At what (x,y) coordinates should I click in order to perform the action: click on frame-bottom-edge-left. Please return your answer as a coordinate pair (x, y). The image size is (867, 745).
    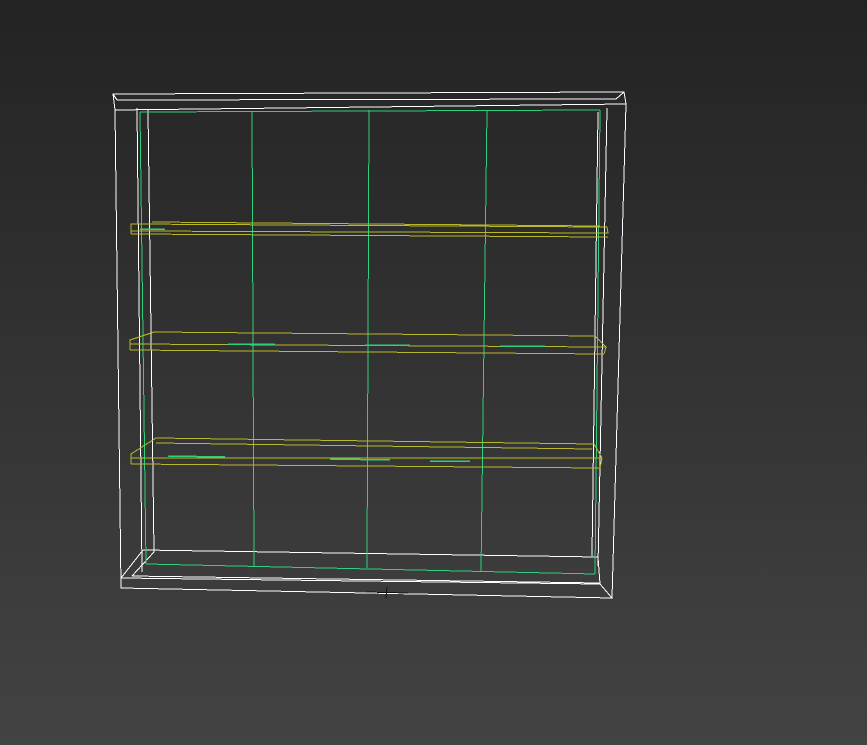
    Looking at the image, I should click on (132, 564).